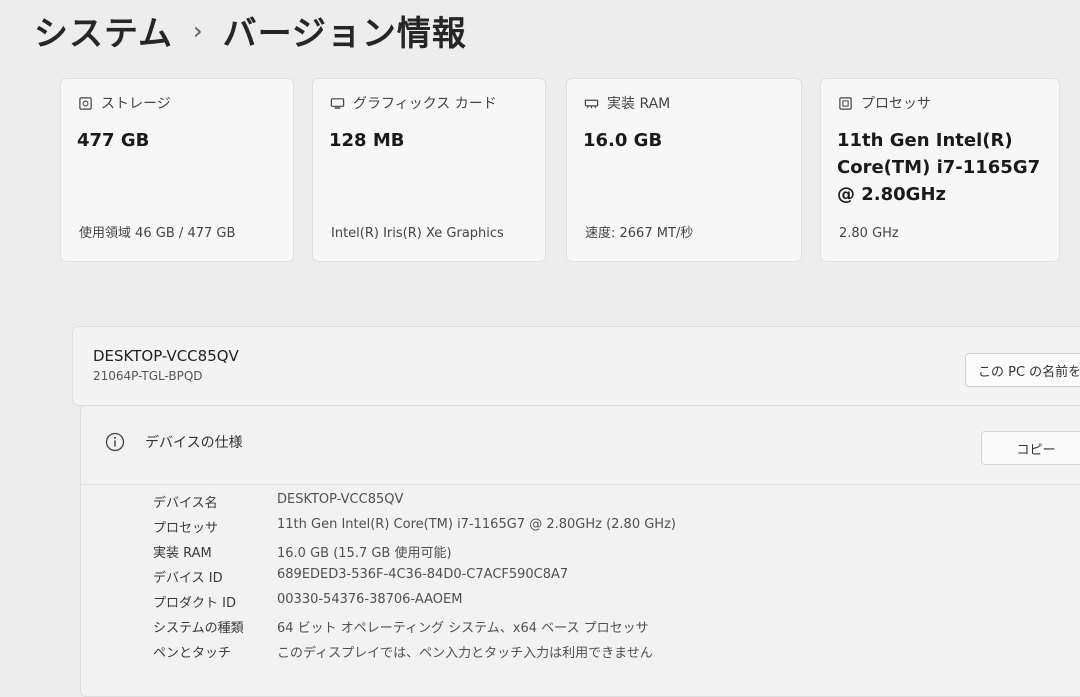 This screenshot has width=1080, height=697. I want to click on spec-row-pen-touch: ペンとタッチ このディスプレイでは、ペン入力とタッチ入力は利用できません, so click(403, 651).